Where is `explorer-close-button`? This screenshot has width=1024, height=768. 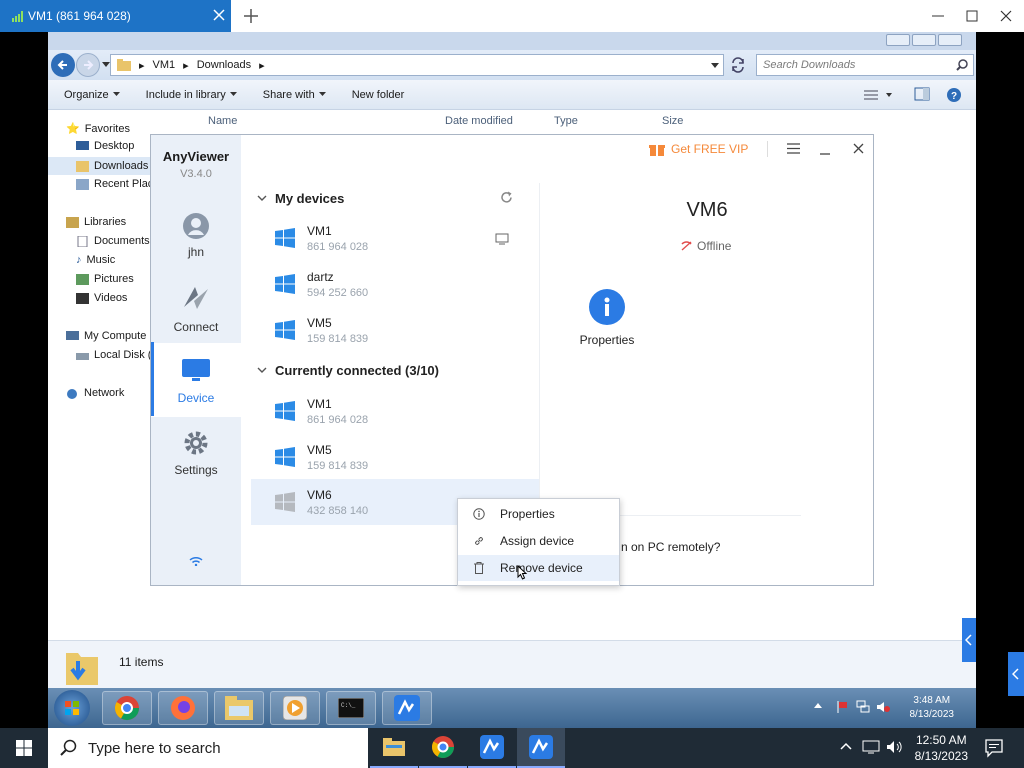 explorer-close-button is located at coordinates (950, 40).